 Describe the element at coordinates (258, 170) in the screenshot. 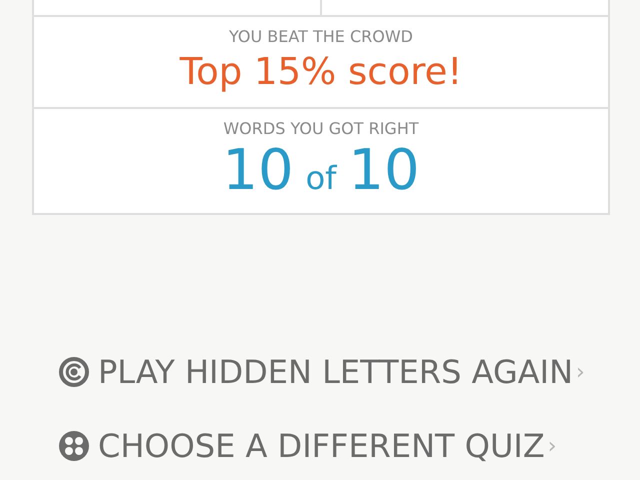

I see `correct-count: 10` at that location.